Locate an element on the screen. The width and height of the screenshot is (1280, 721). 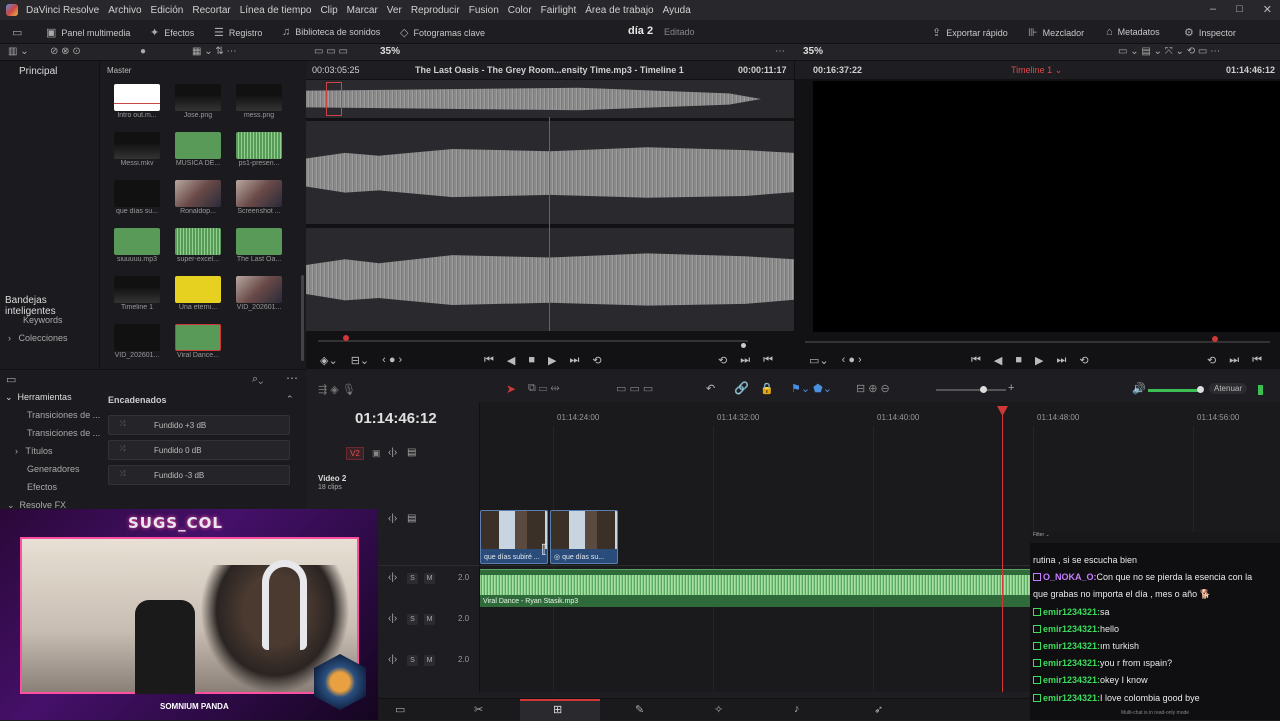
pgm-mark-out-icon: ⏮ is located at coordinates (1257, 360).